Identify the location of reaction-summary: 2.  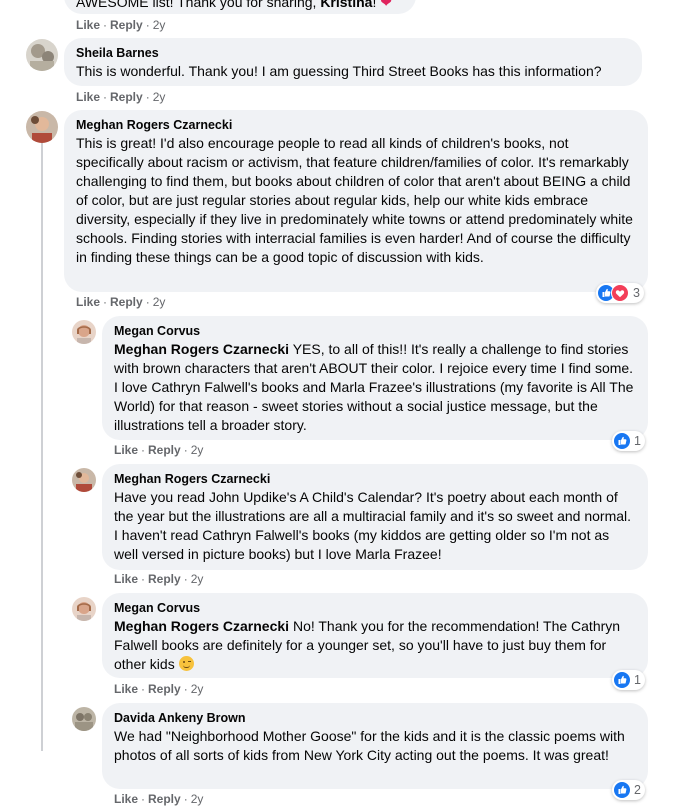
(628, 790).